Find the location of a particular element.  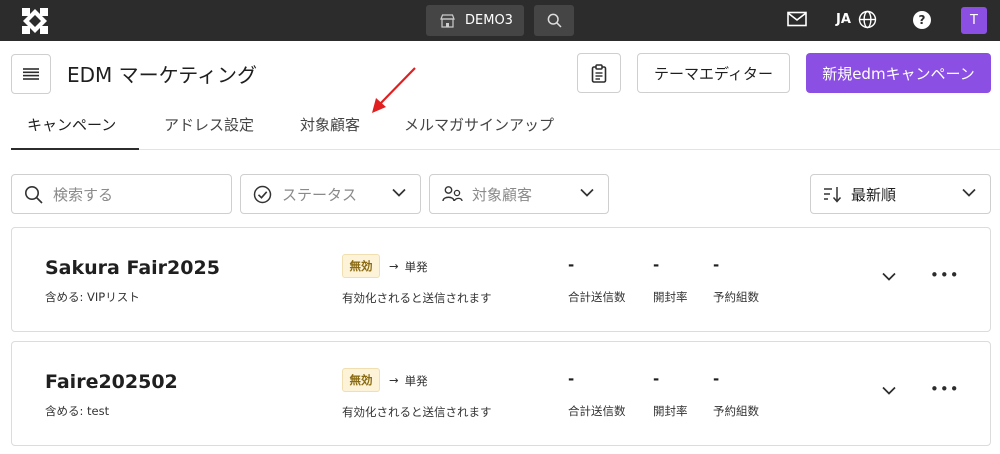

language-code: JA is located at coordinates (843, 19).